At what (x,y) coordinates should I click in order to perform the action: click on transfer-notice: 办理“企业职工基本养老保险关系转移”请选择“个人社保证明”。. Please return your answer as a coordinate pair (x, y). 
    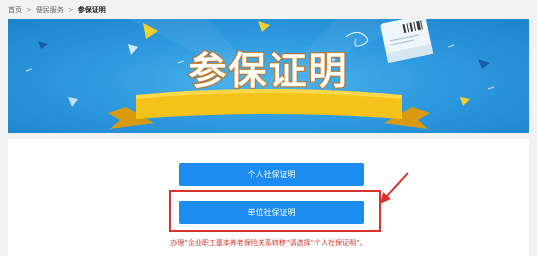
    Looking at the image, I should click on (268, 243).